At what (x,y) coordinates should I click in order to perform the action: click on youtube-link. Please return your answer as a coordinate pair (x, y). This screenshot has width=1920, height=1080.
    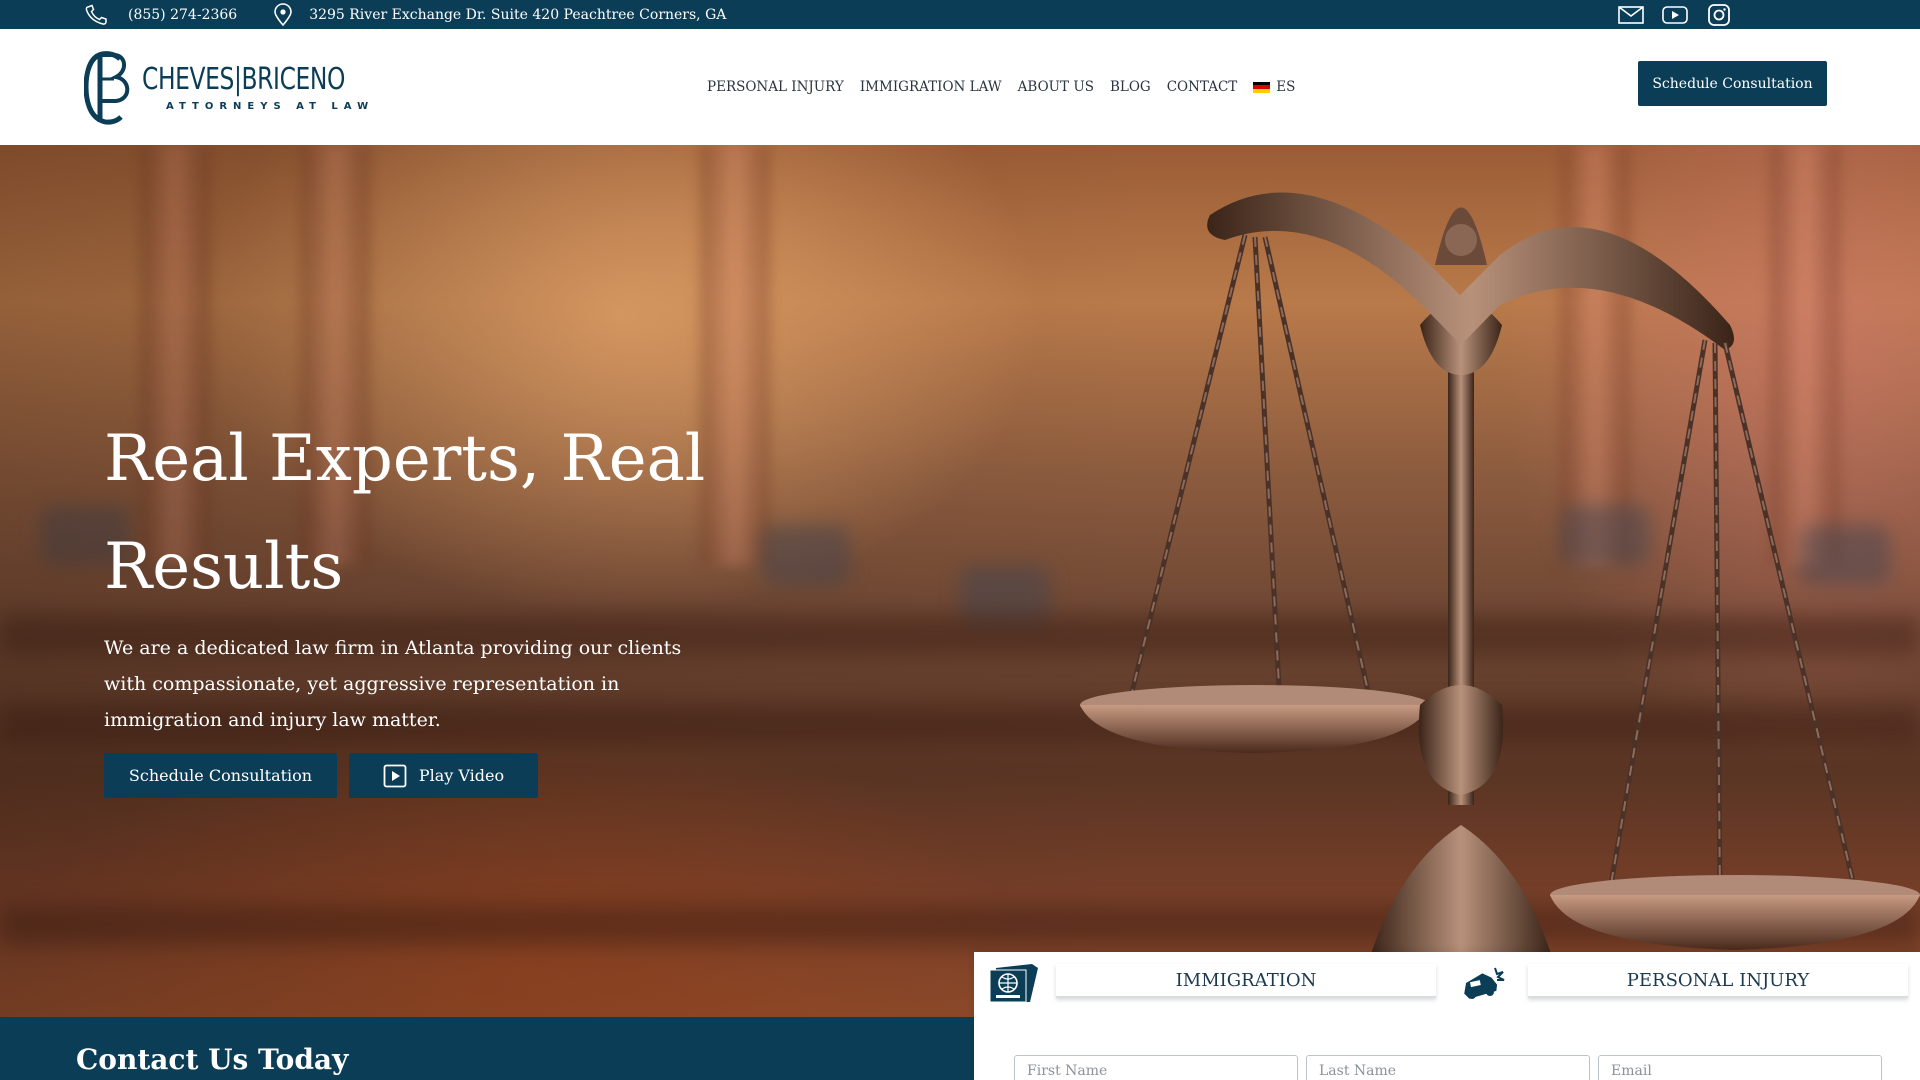
    Looking at the image, I should click on (1675, 14).